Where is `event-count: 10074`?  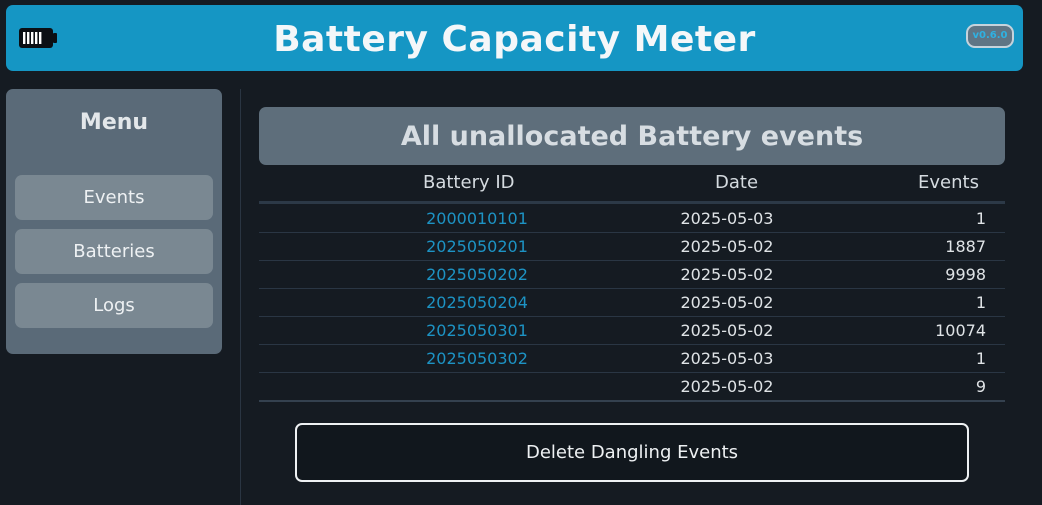 event-count: 10074 is located at coordinates (960, 330).